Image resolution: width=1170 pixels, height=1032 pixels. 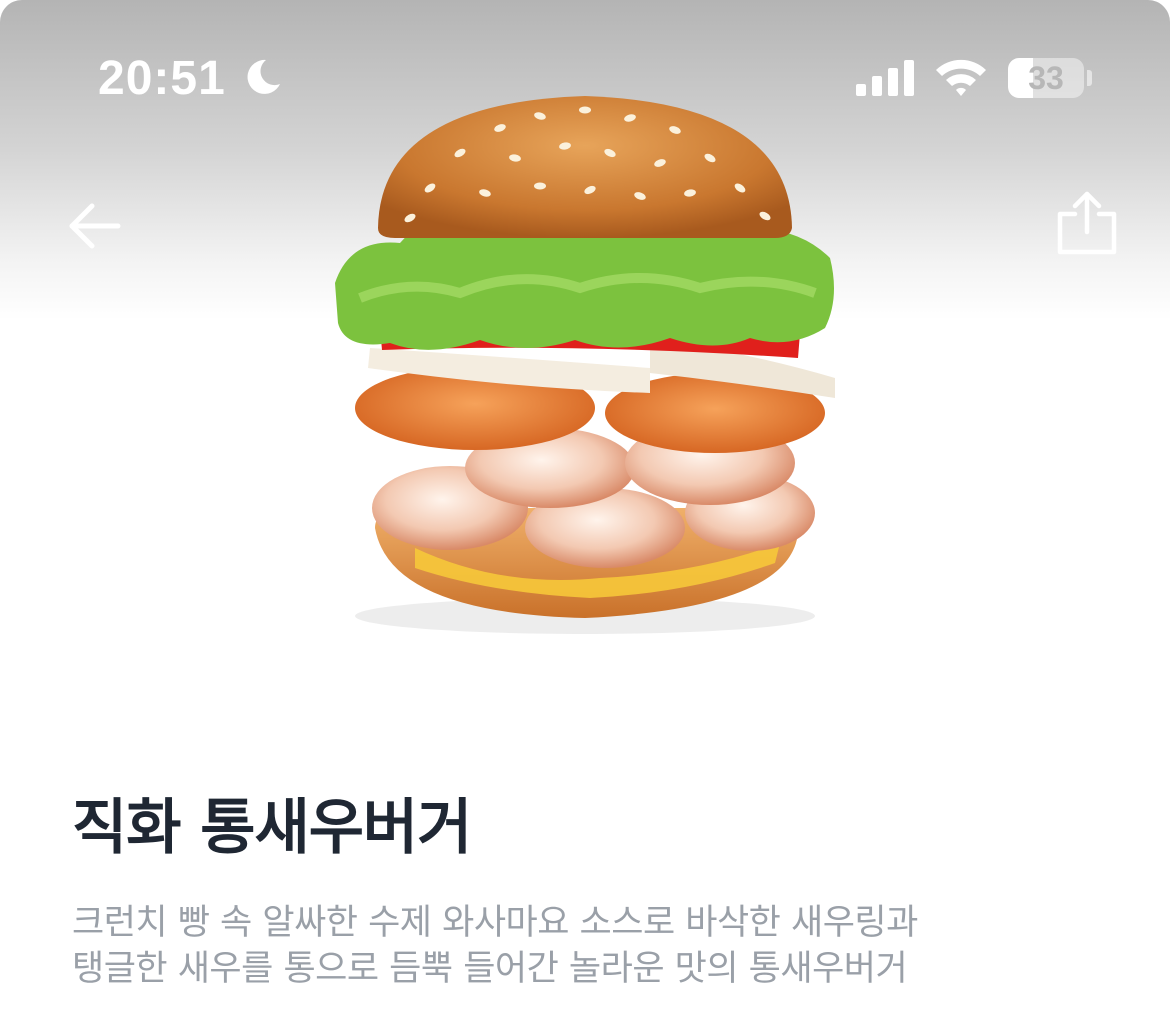 I want to click on product-title: 직화 통새우버거, so click(x=272, y=828).